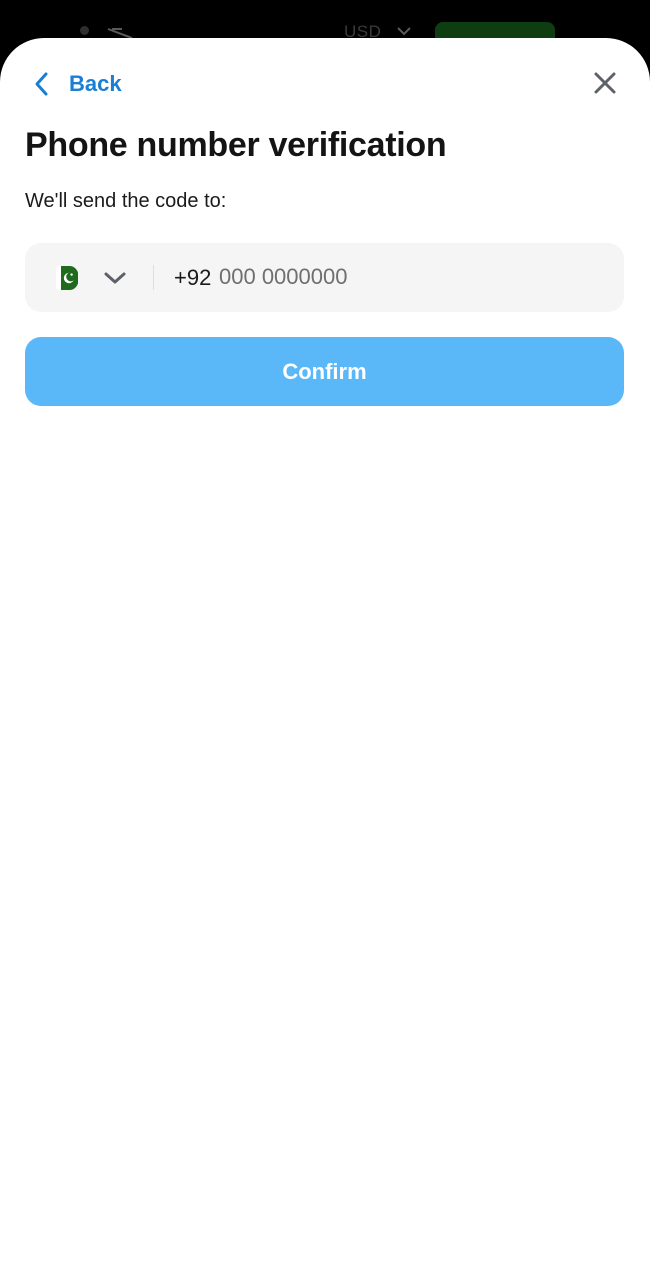  What do you see at coordinates (115, 278) in the screenshot?
I see `country-selector-chevron-down-icon` at bounding box center [115, 278].